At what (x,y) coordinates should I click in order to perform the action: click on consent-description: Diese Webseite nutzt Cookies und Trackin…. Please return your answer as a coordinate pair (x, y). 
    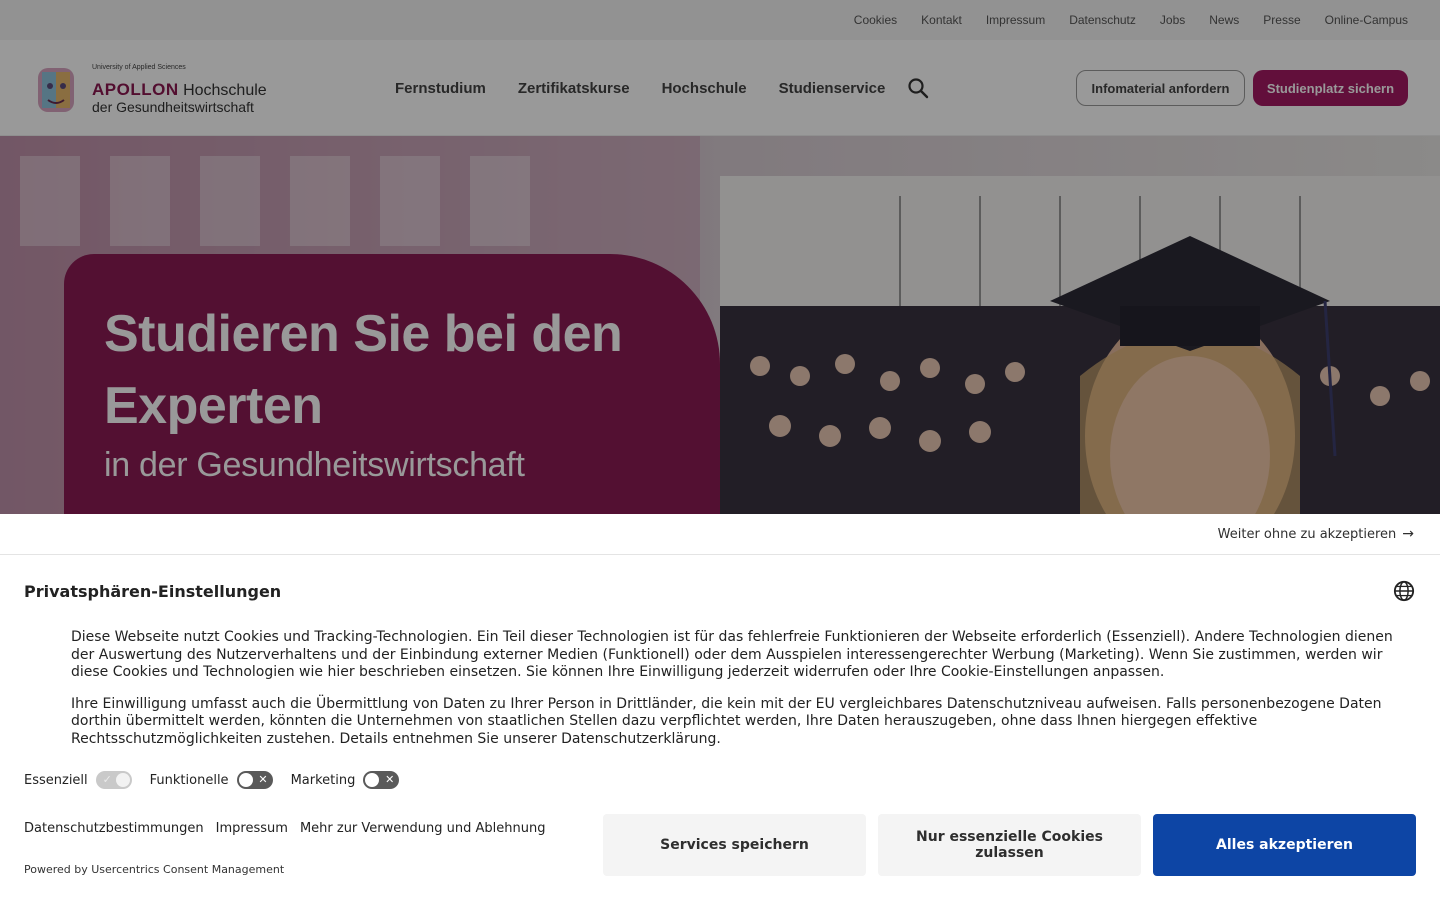
    Looking at the image, I should click on (736, 688).